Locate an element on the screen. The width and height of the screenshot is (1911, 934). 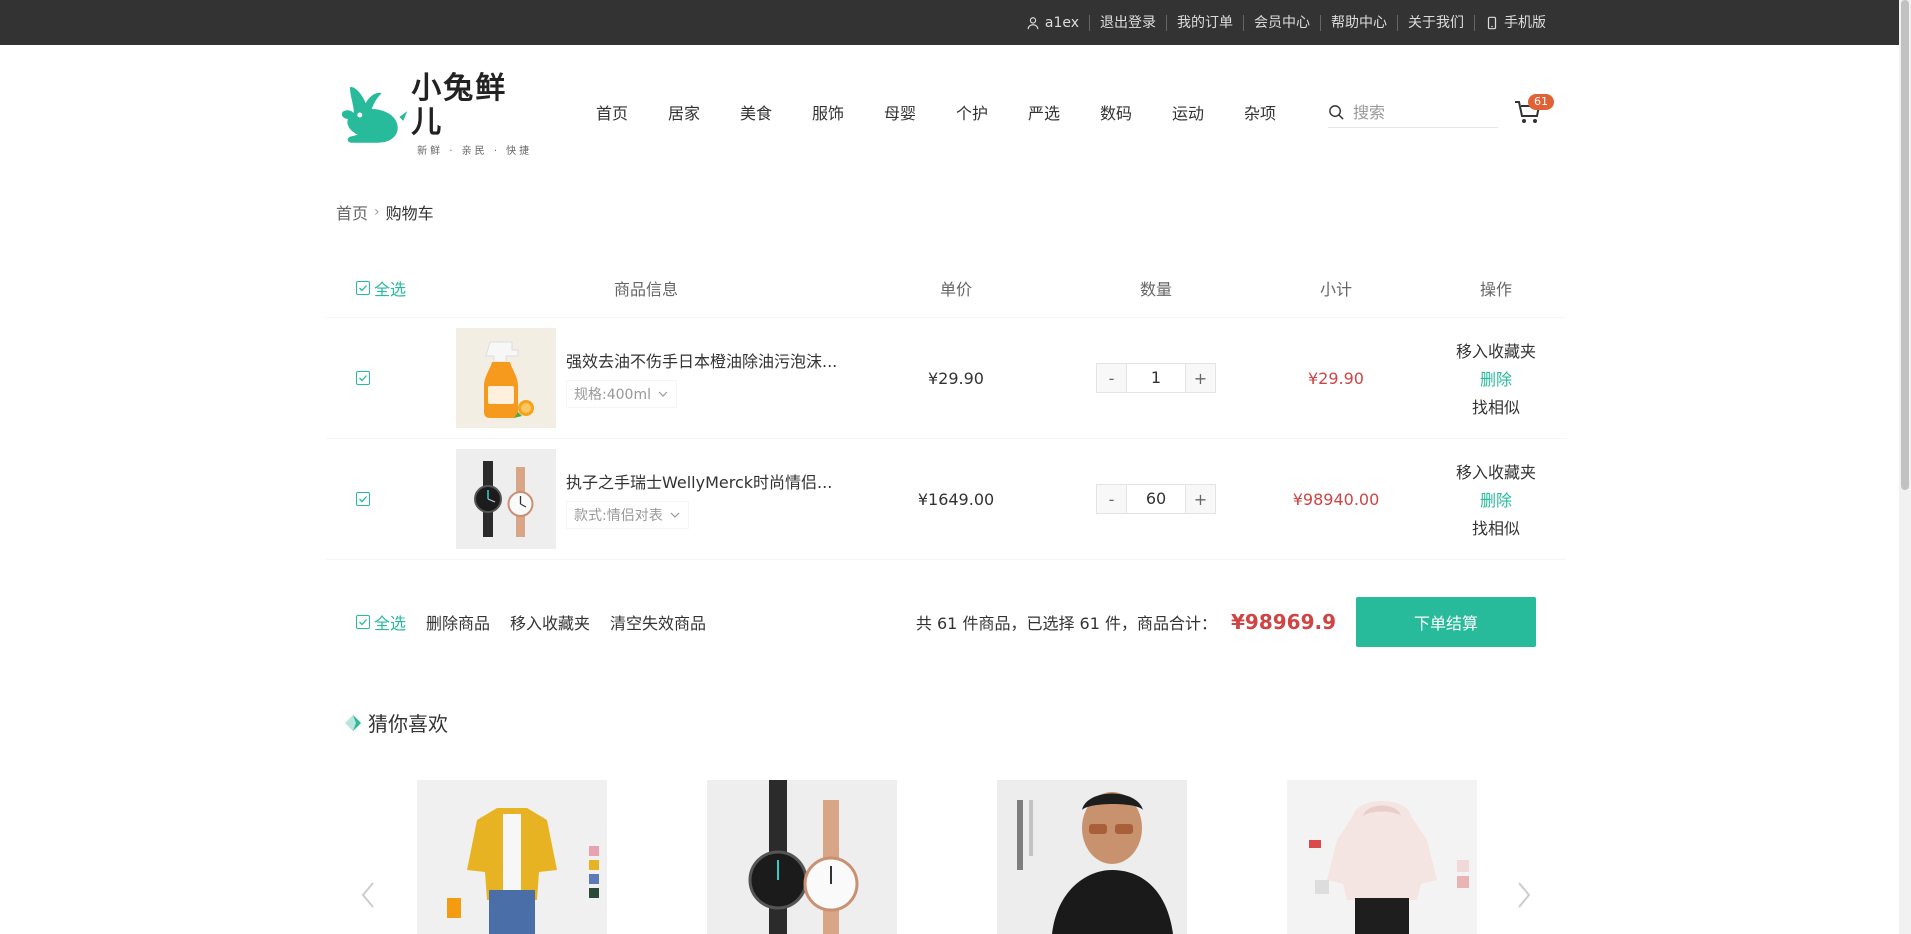
yellow-jacket-image is located at coordinates (512, 857).